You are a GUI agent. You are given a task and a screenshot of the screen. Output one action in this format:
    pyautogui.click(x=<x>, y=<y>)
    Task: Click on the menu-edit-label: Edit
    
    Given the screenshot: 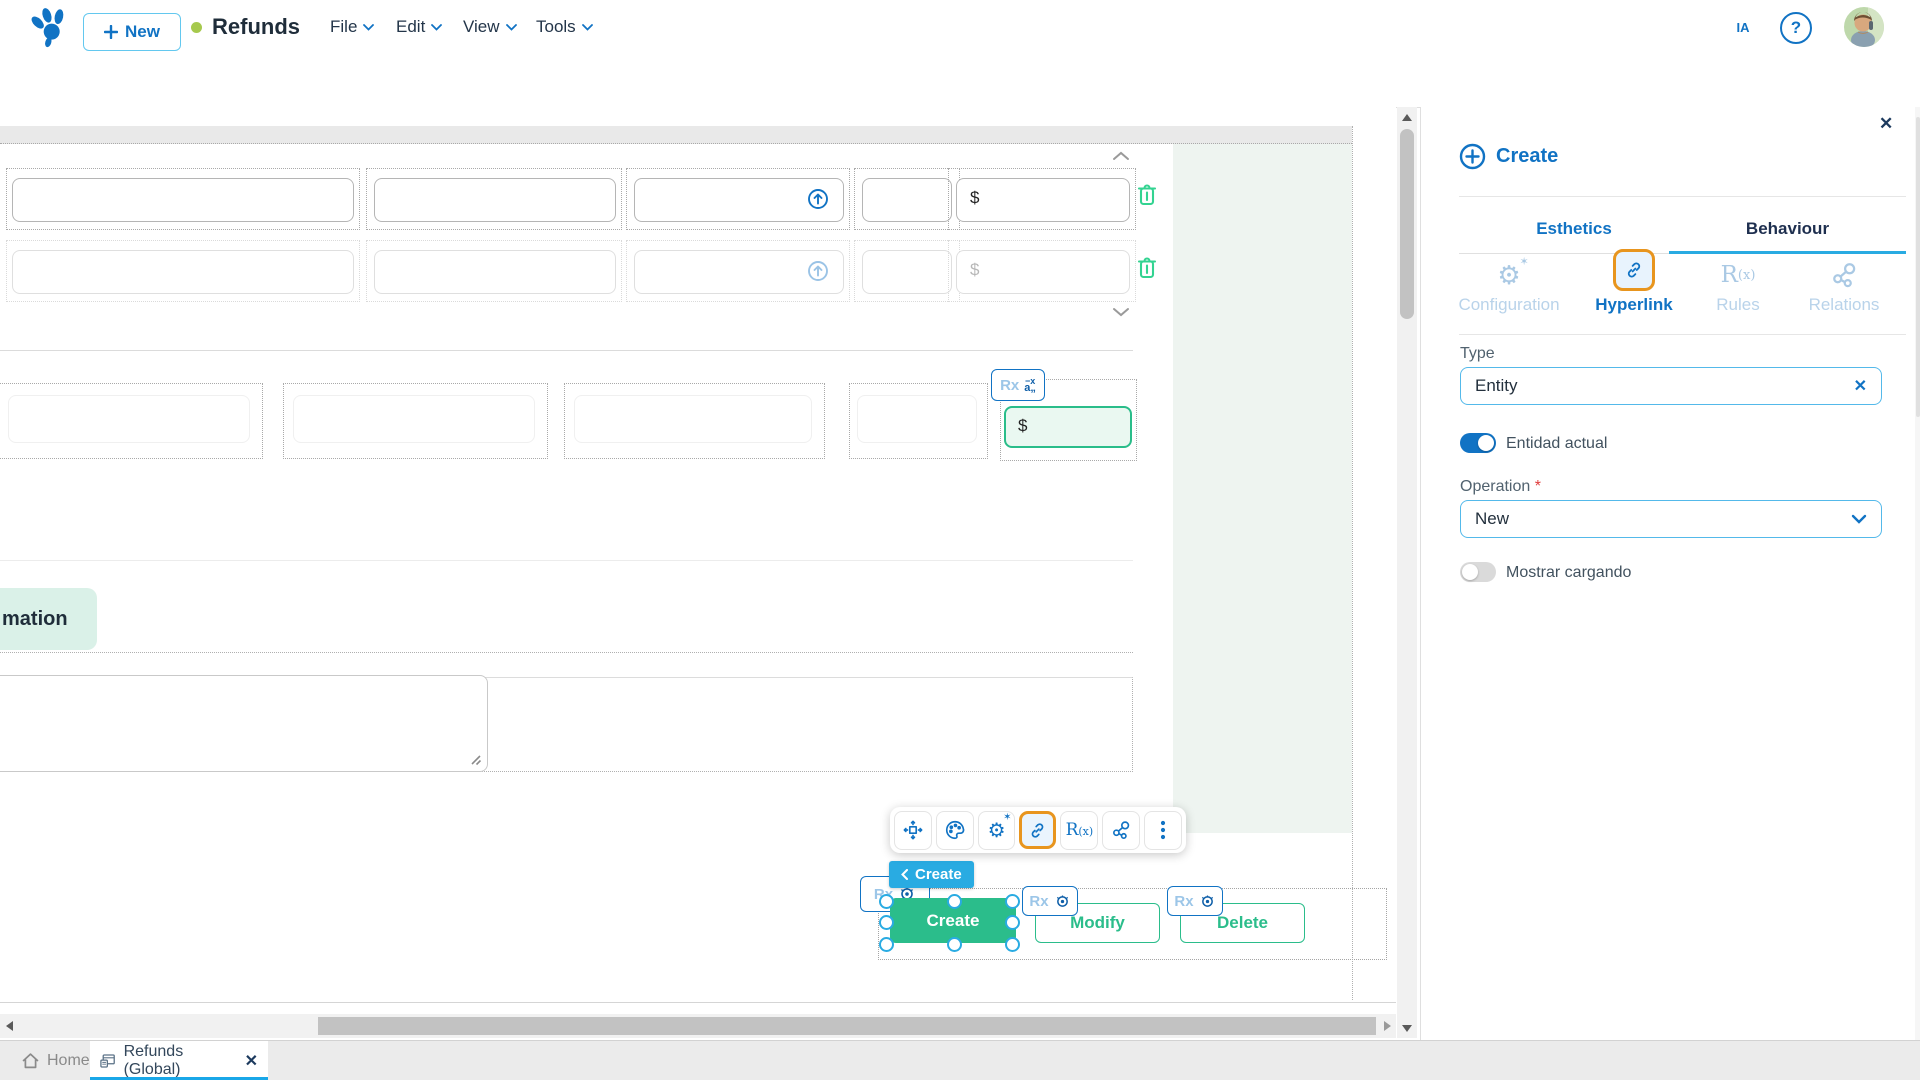 What is the action you would take?
    pyautogui.click(x=411, y=26)
    